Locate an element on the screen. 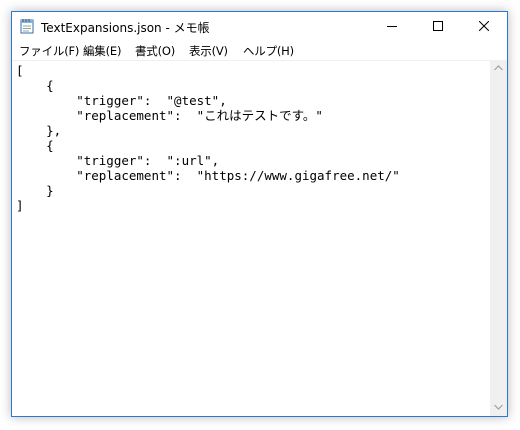 This screenshot has height=430, width=520. scroll-up-button is located at coordinates (498, 68).